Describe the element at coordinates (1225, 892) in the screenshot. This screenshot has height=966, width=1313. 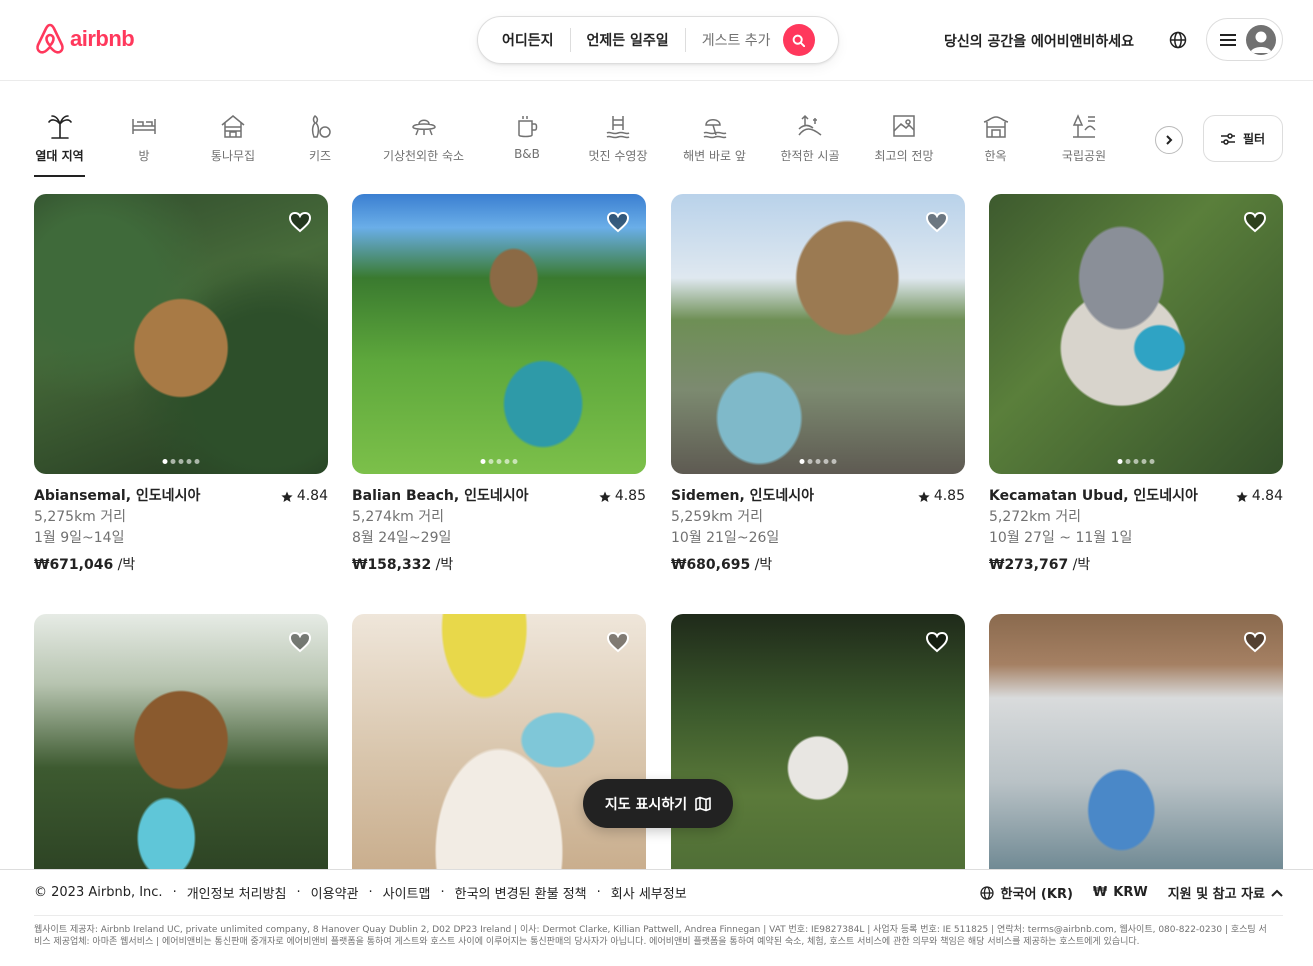
I see `support-resources-button: 지원 및 참고 자료` at that location.